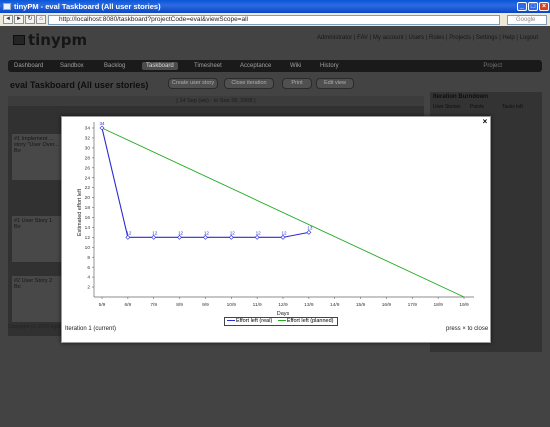 The image size is (550, 427). Describe the element at coordinates (438, 305) in the screenshot. I see `x-tick-label: 18/9` at that location.